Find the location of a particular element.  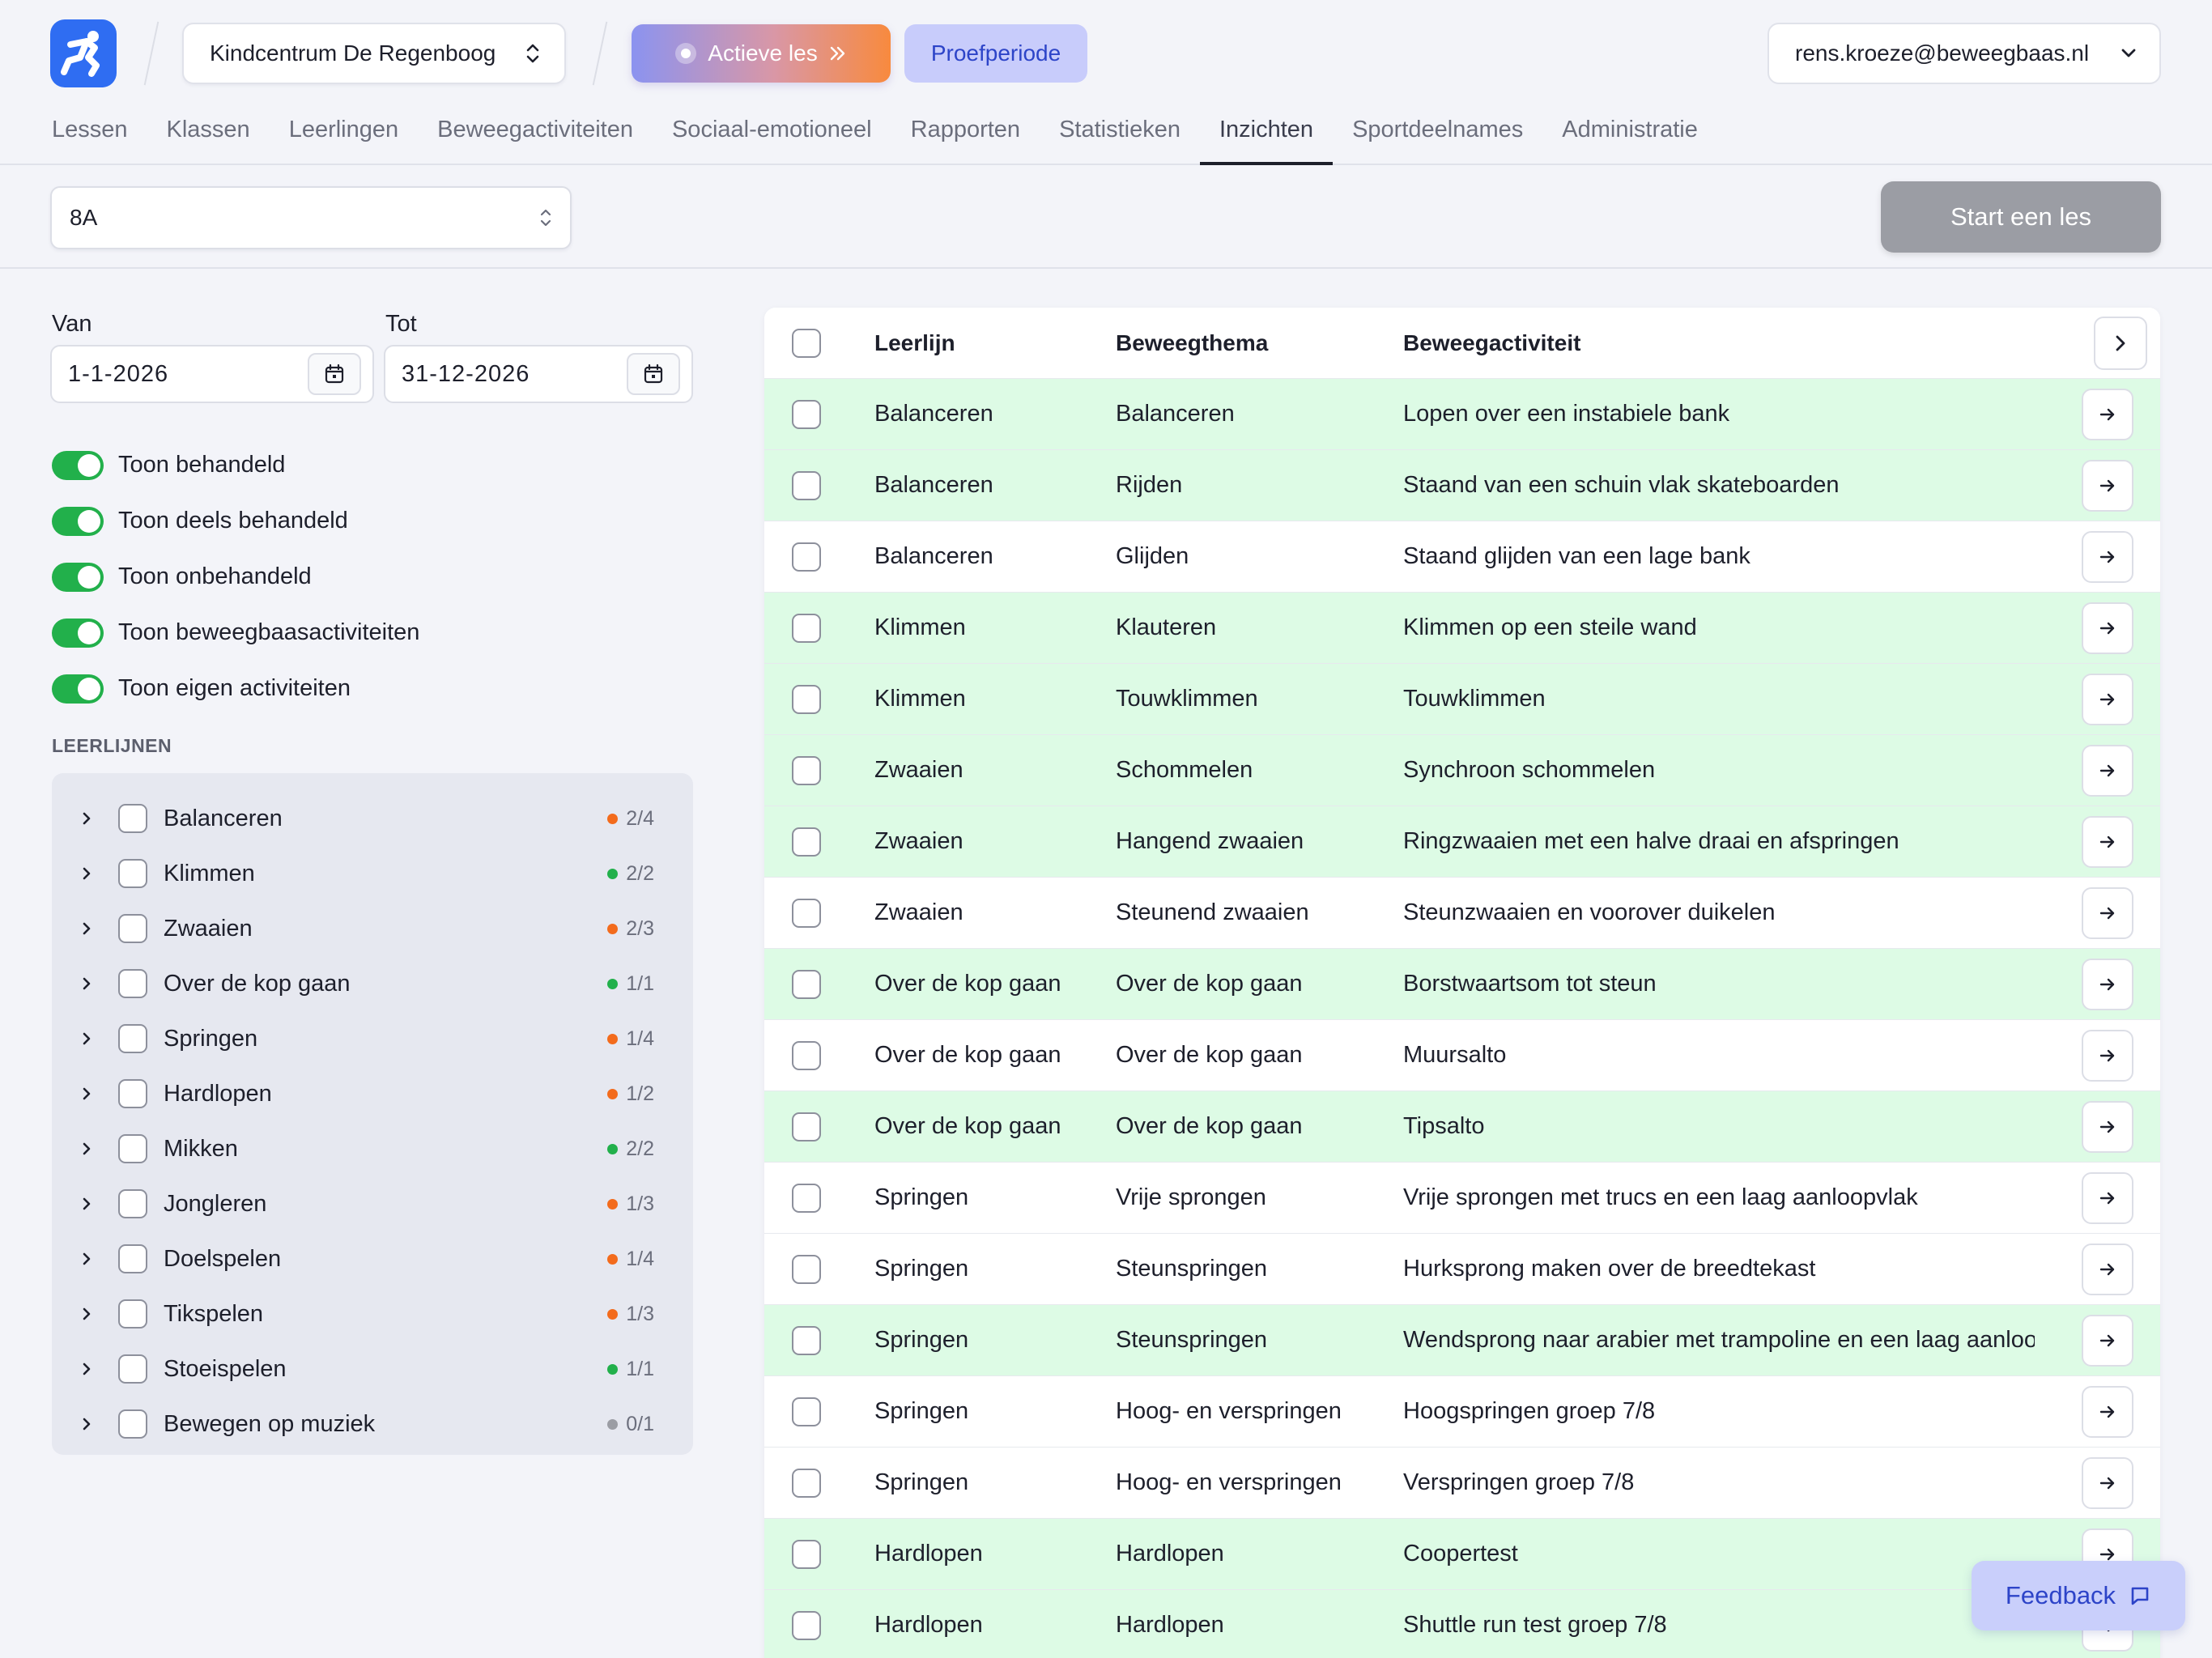

nav-klassen: Klassen is located at coordinates (209, 139).